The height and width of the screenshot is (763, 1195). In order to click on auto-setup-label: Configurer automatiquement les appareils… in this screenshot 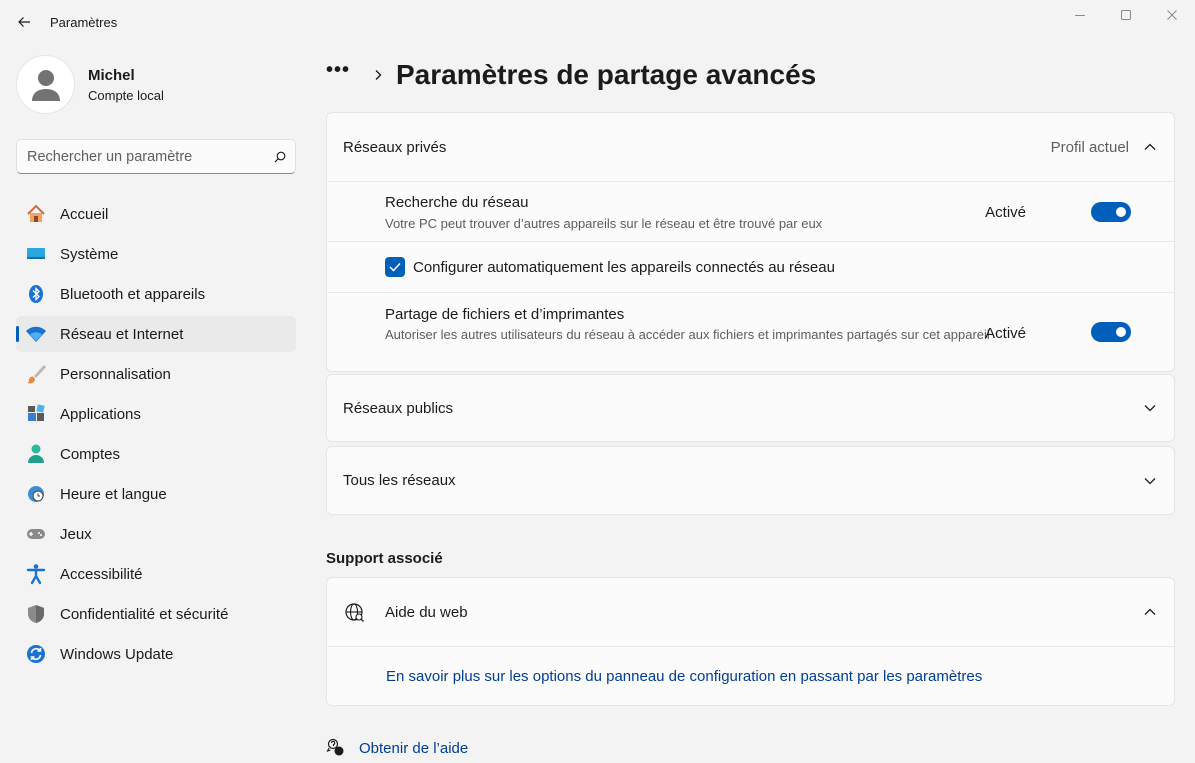, I will do `click(624, 267)`.